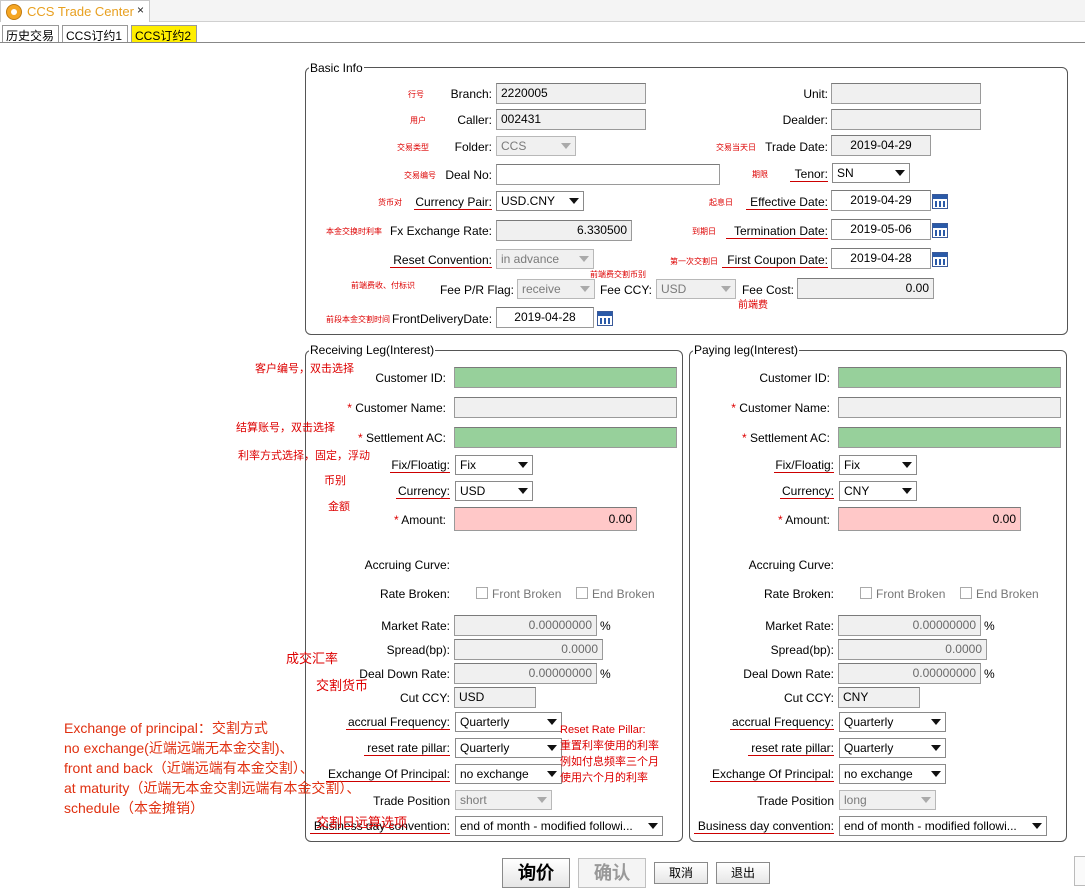 The height and width of the screenshot is (894, 1085). Describe the element at coordinates (474, 120) in the screenshot. I see `caller-label: Caller:` at that location.